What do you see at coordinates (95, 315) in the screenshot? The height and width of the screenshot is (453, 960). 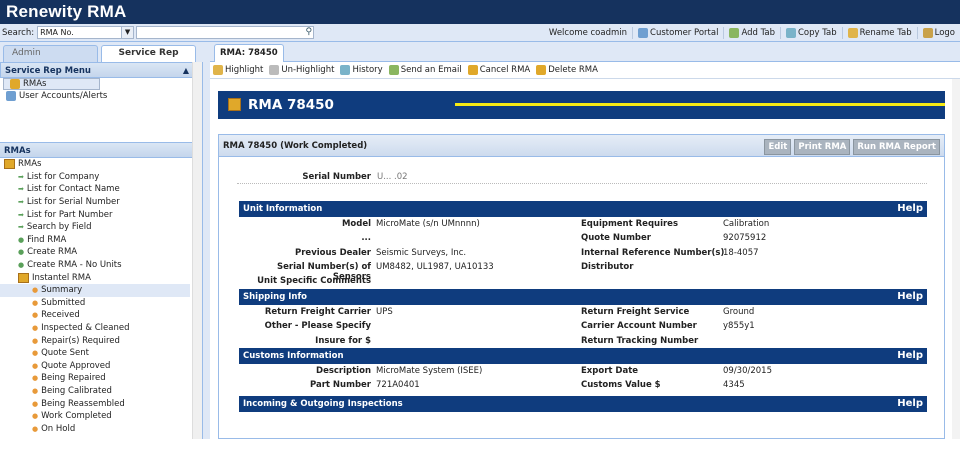 I see `tree-item: ● Received` at bounding box center [95, 315].